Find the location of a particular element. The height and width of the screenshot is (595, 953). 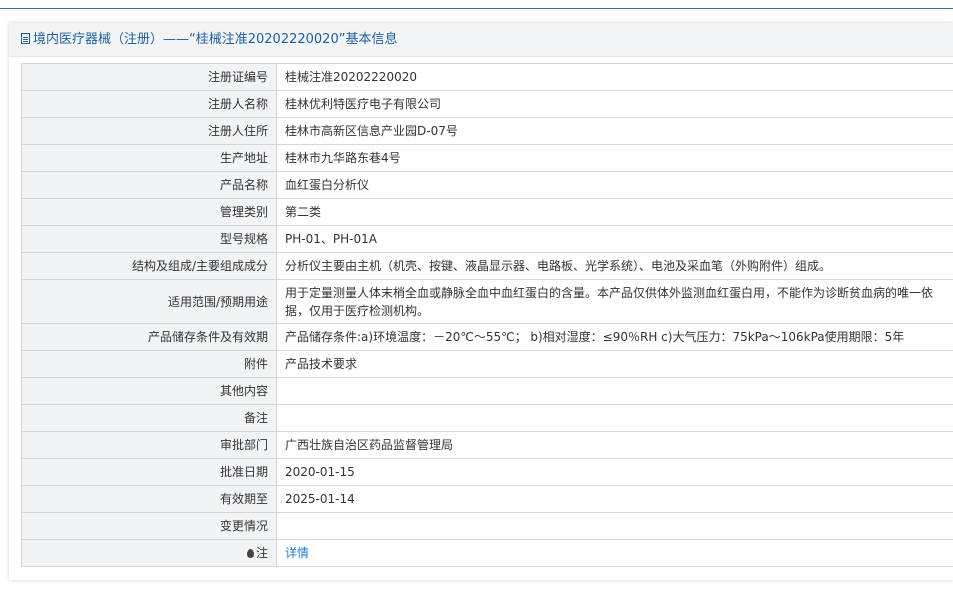

row-value: 2025-01-14 is located at coordinates (614, 499).